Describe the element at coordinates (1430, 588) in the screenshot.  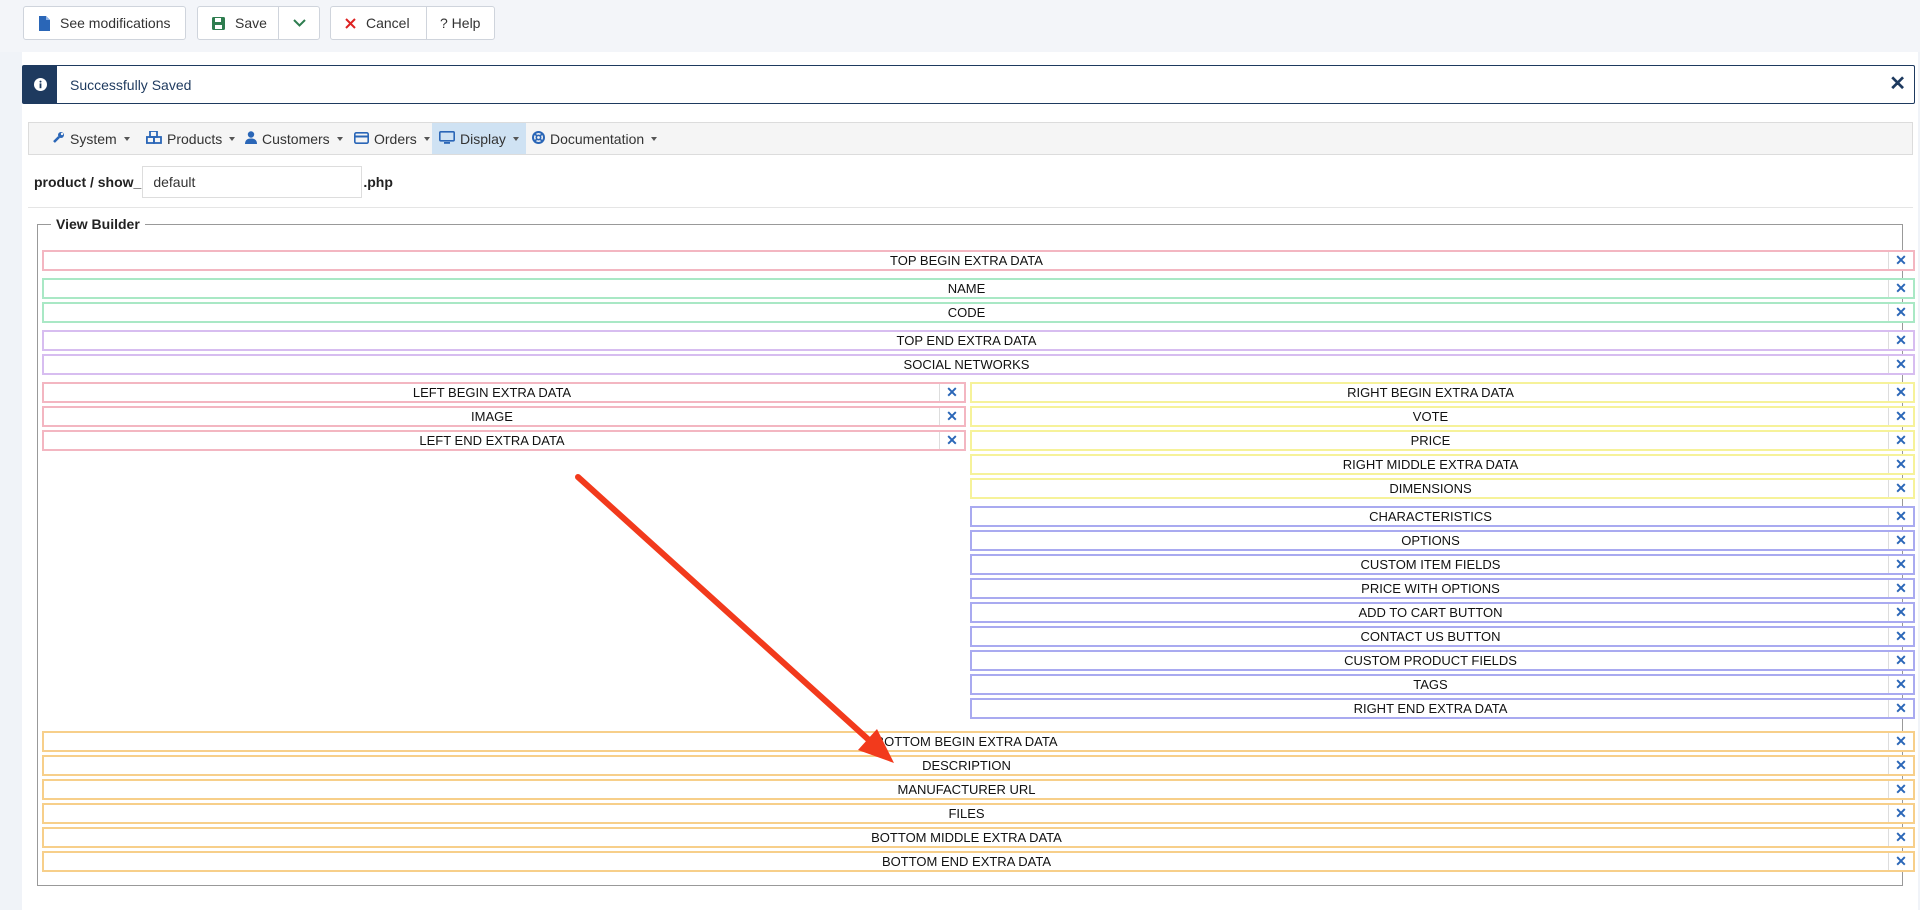
I see `block-label: PRICE WITH OPTIONS` at that location.